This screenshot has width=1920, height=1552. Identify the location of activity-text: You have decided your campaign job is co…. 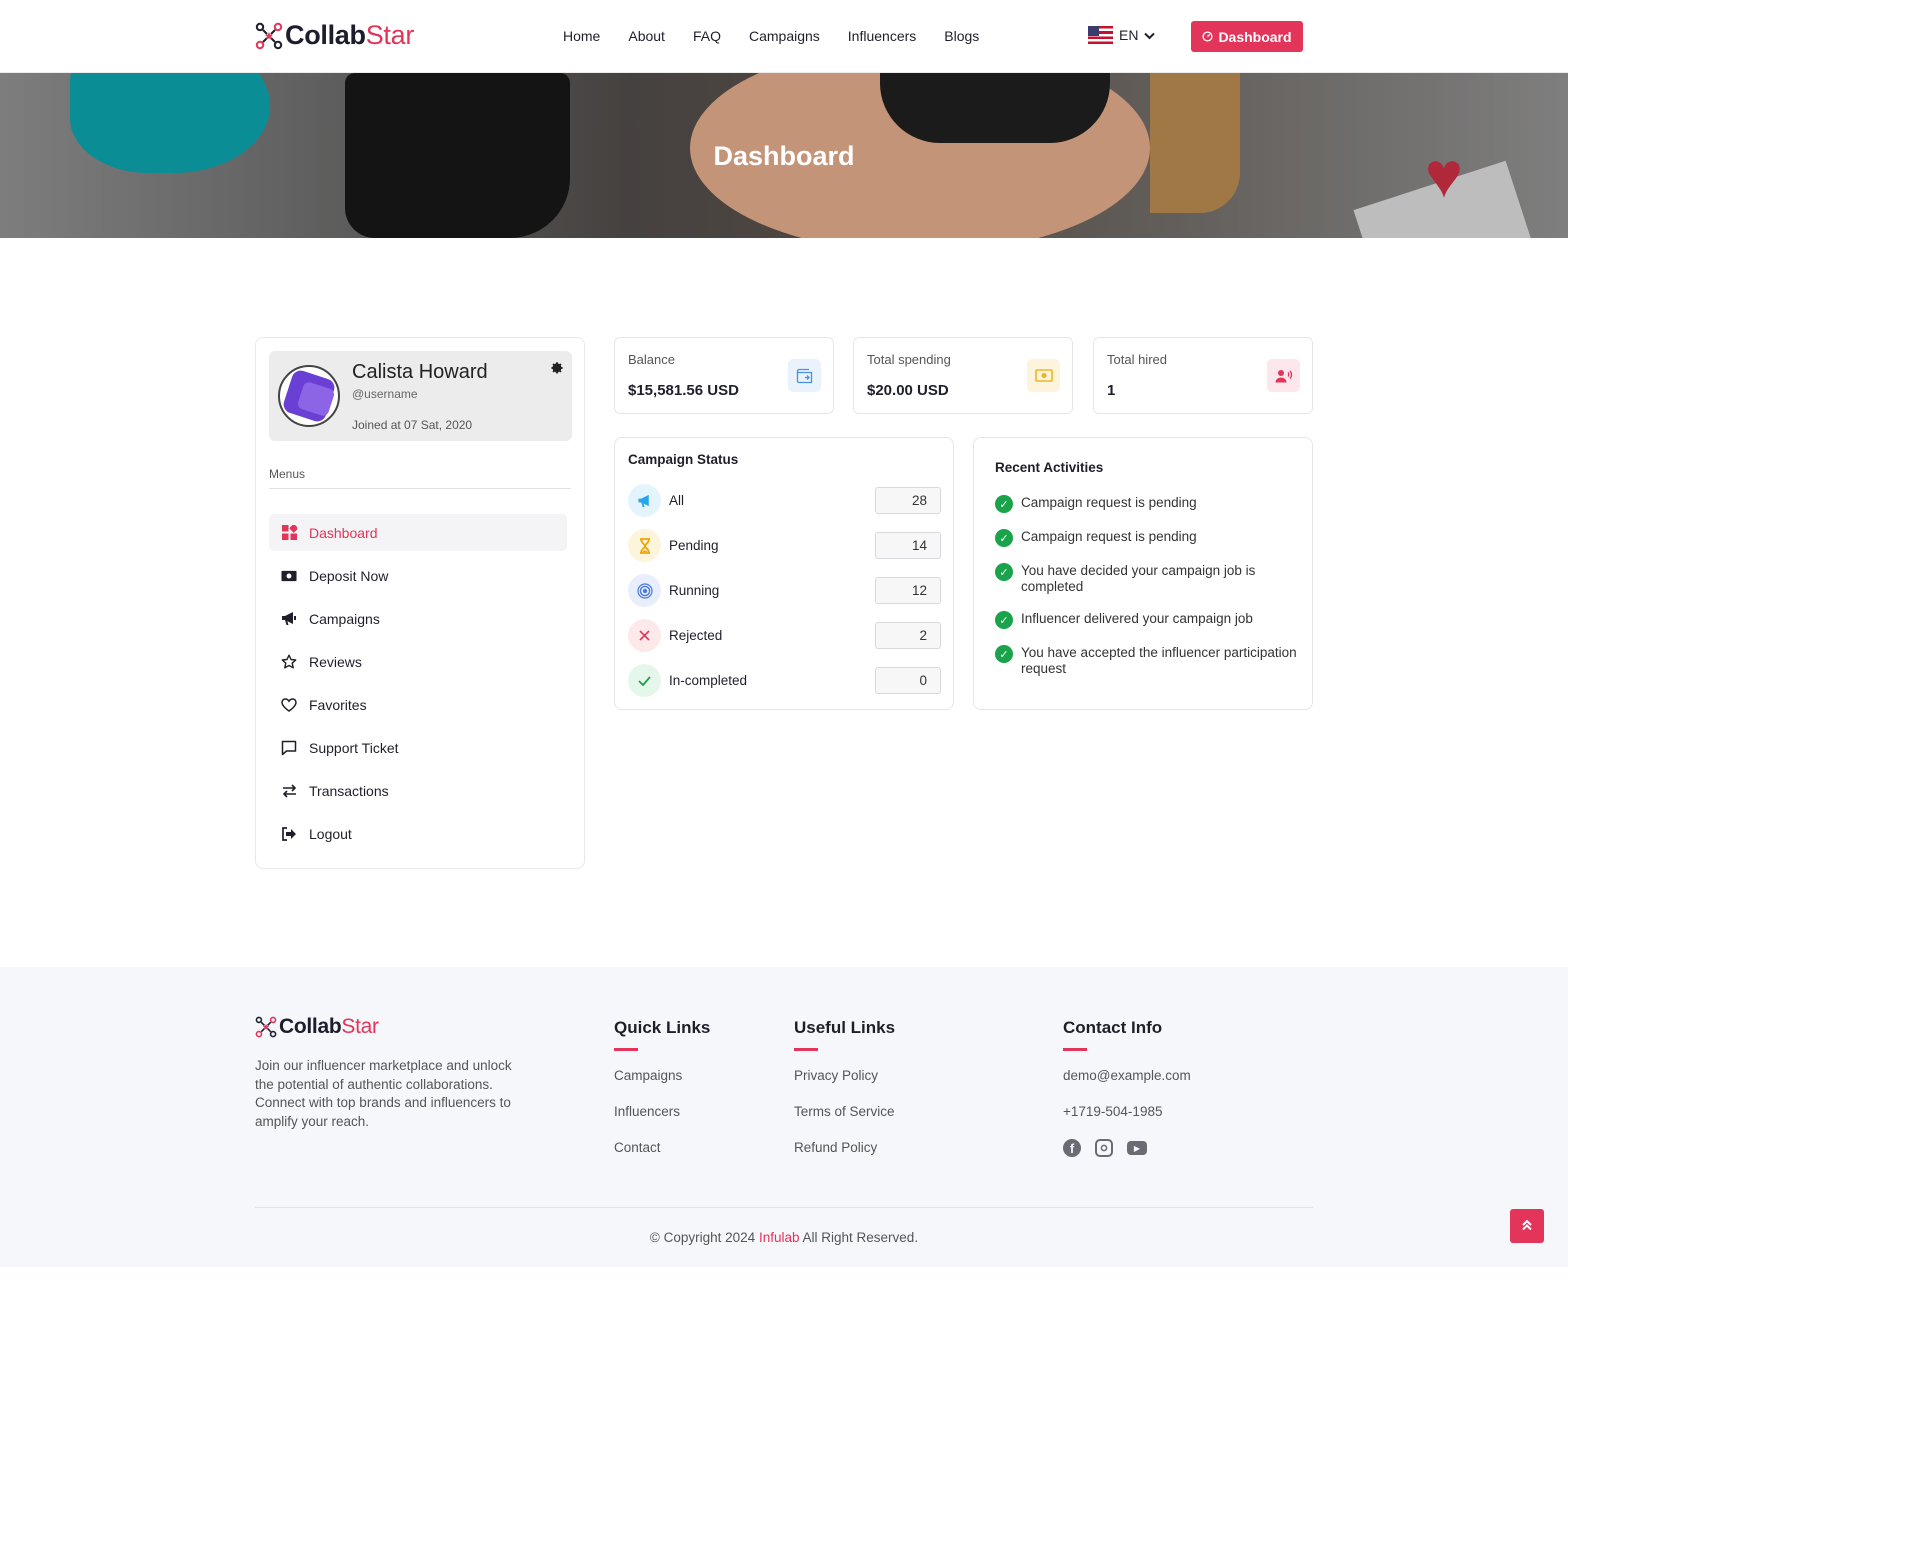
(1138, 578).